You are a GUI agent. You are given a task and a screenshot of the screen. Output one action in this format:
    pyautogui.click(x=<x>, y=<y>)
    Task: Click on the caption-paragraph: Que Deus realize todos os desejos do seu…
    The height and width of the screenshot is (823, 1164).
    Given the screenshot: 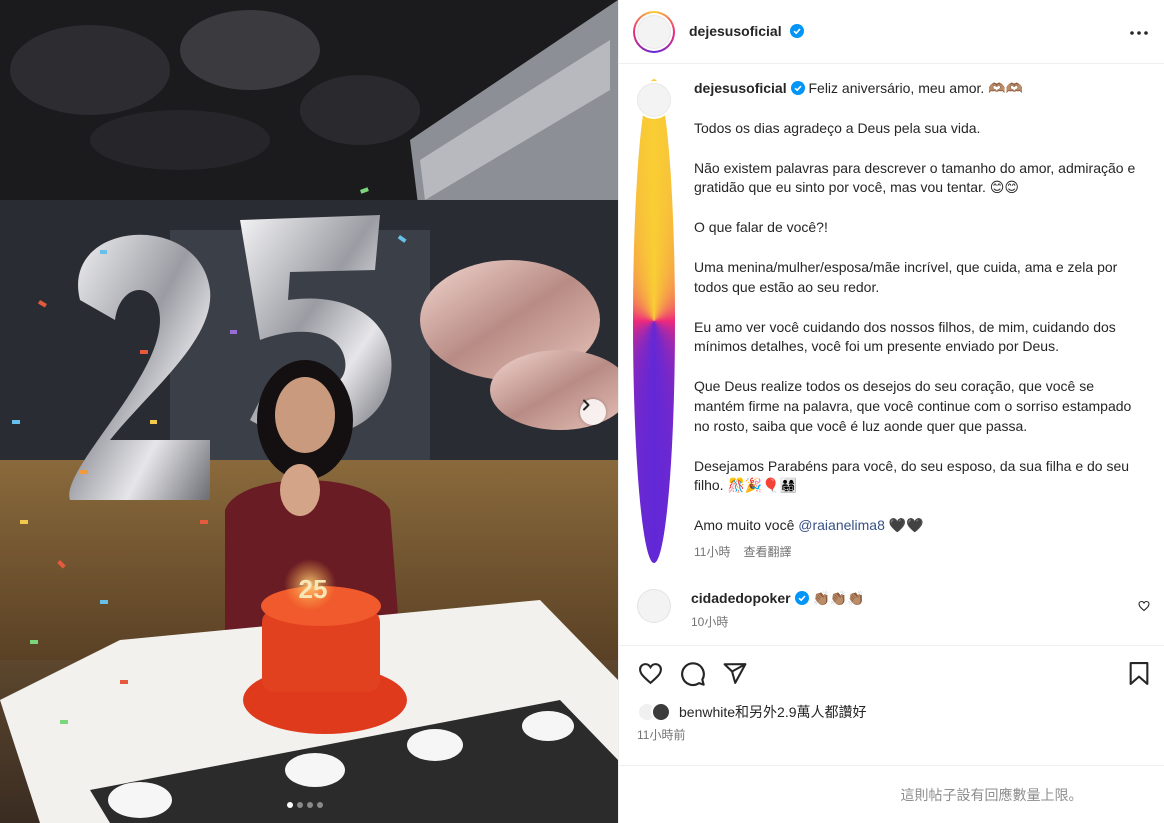 What is the action you would take?
    pyautogui.click(x=913, y=406)
    